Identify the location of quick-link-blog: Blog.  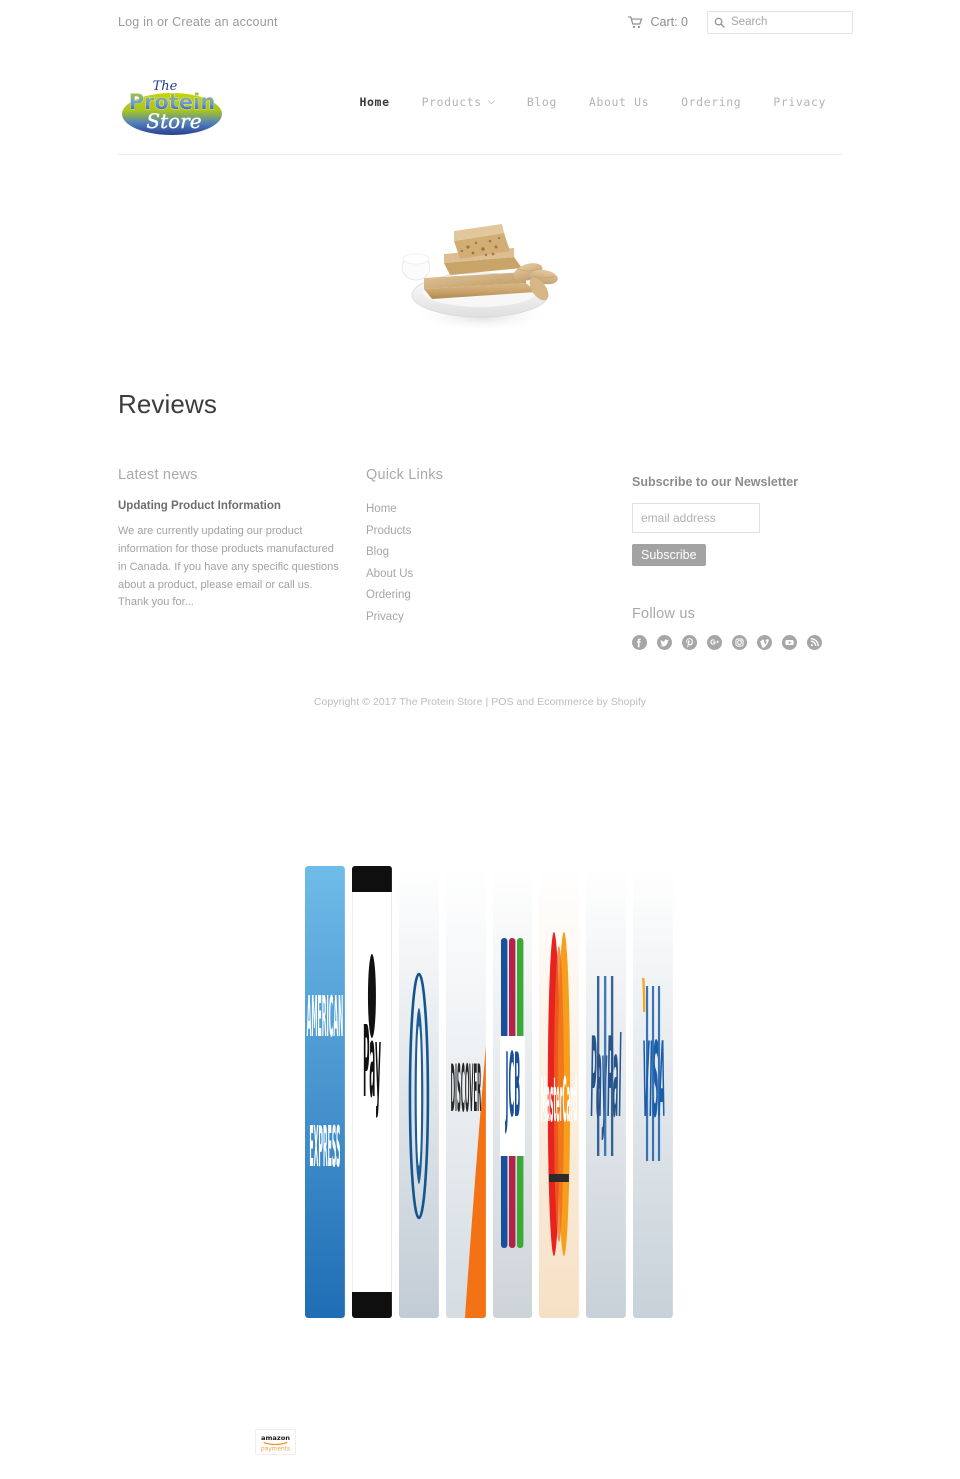
(495, 552).